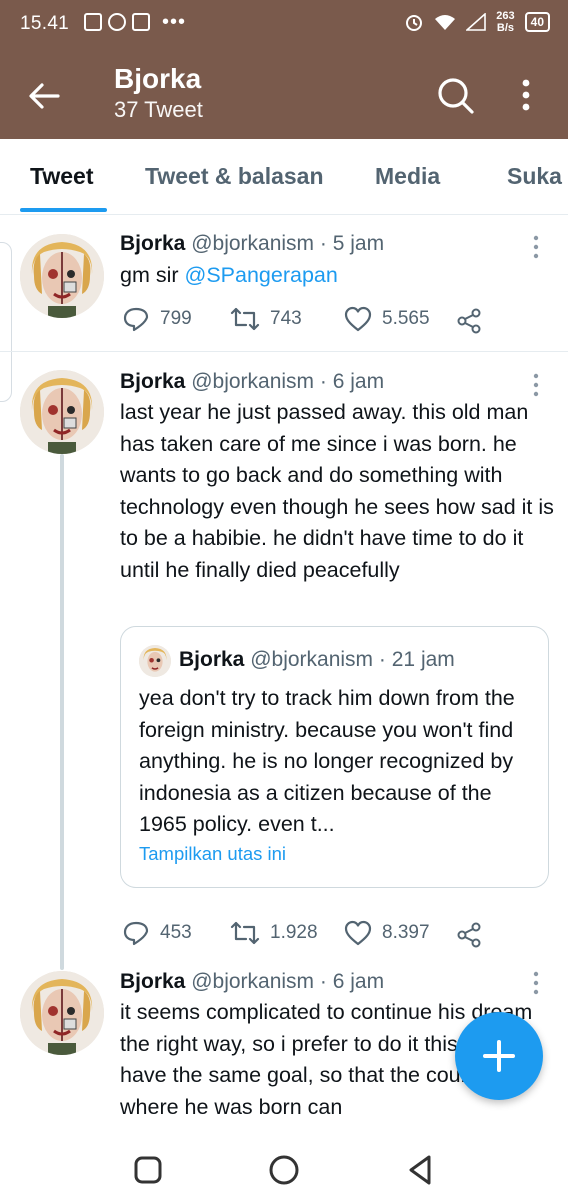  What do you see at coordinates (141, 22) in the screenshot?
I see `gallery-icon` at bounding box center [141, 22].